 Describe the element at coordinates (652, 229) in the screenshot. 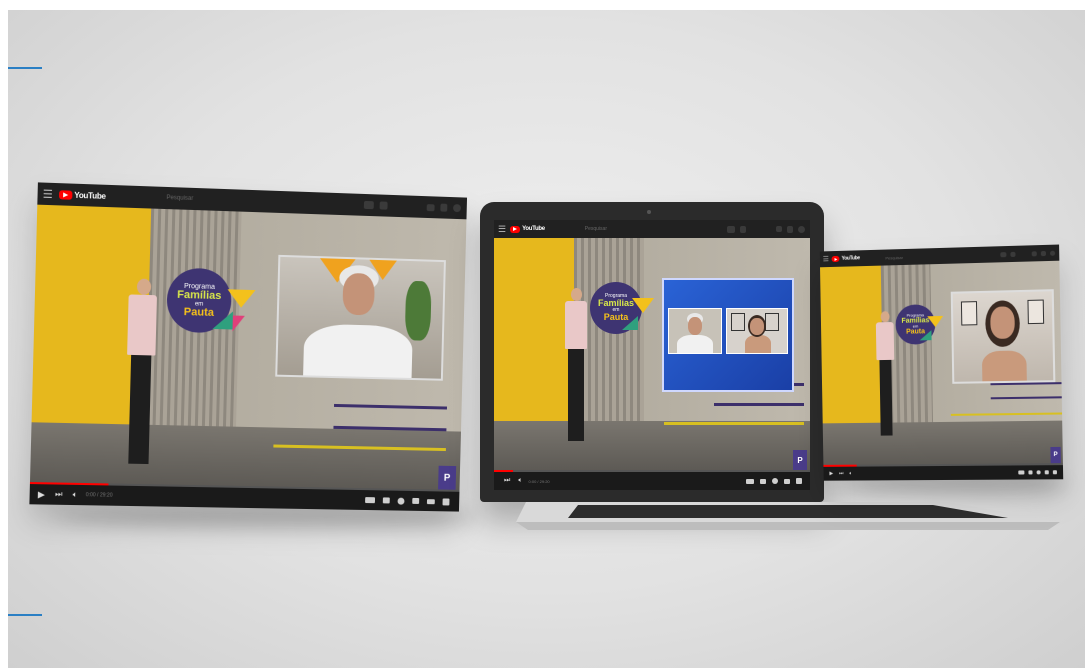

I see `youtube-topbar: ☰ YouTube Pesquisar` at that location.